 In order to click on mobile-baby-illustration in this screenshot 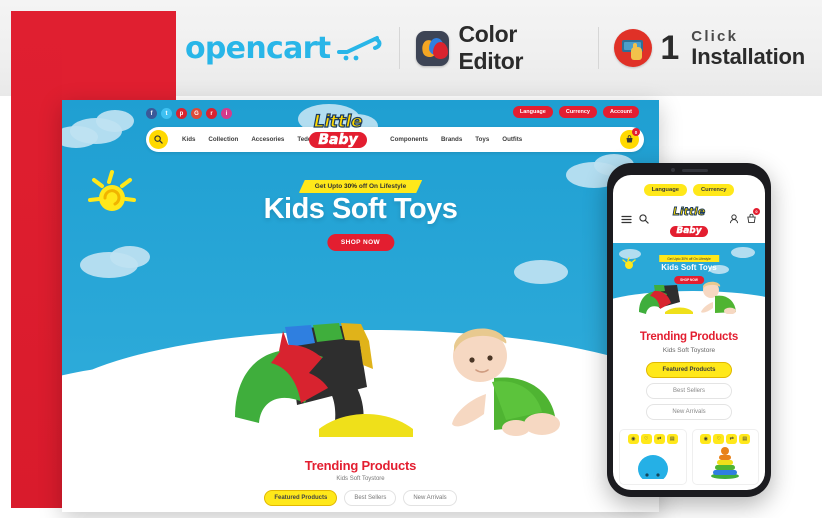, I will do `click(717, 299)`.